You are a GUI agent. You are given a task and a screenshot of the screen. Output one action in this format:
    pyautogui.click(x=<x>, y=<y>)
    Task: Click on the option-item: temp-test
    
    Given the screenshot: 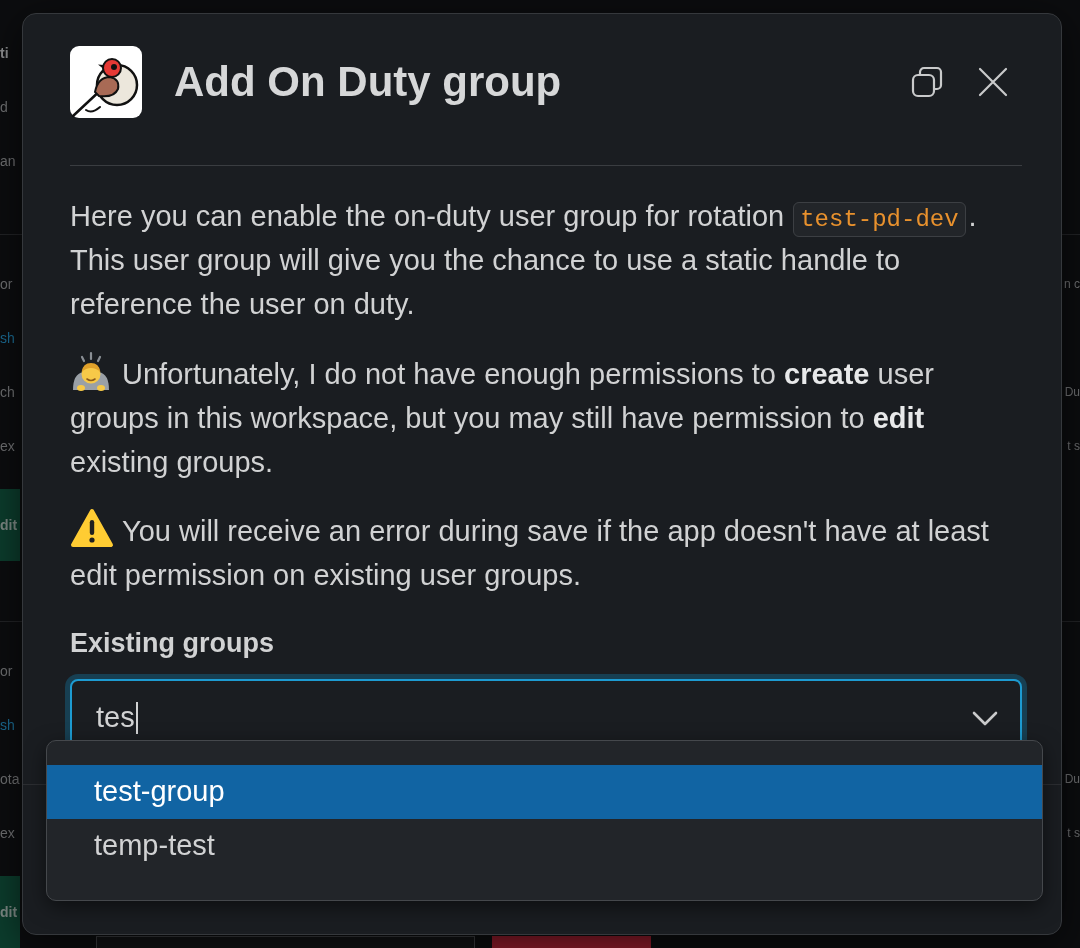 What is the action you would take?
    pyautogui.click(x=544, y=846)
    